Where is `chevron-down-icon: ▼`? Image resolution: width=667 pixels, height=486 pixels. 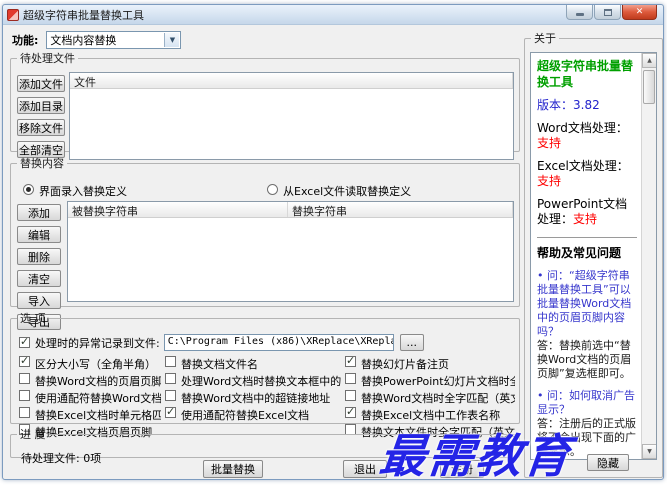
chevron-down-icon: ▼ is located at coordinates (172, 40).